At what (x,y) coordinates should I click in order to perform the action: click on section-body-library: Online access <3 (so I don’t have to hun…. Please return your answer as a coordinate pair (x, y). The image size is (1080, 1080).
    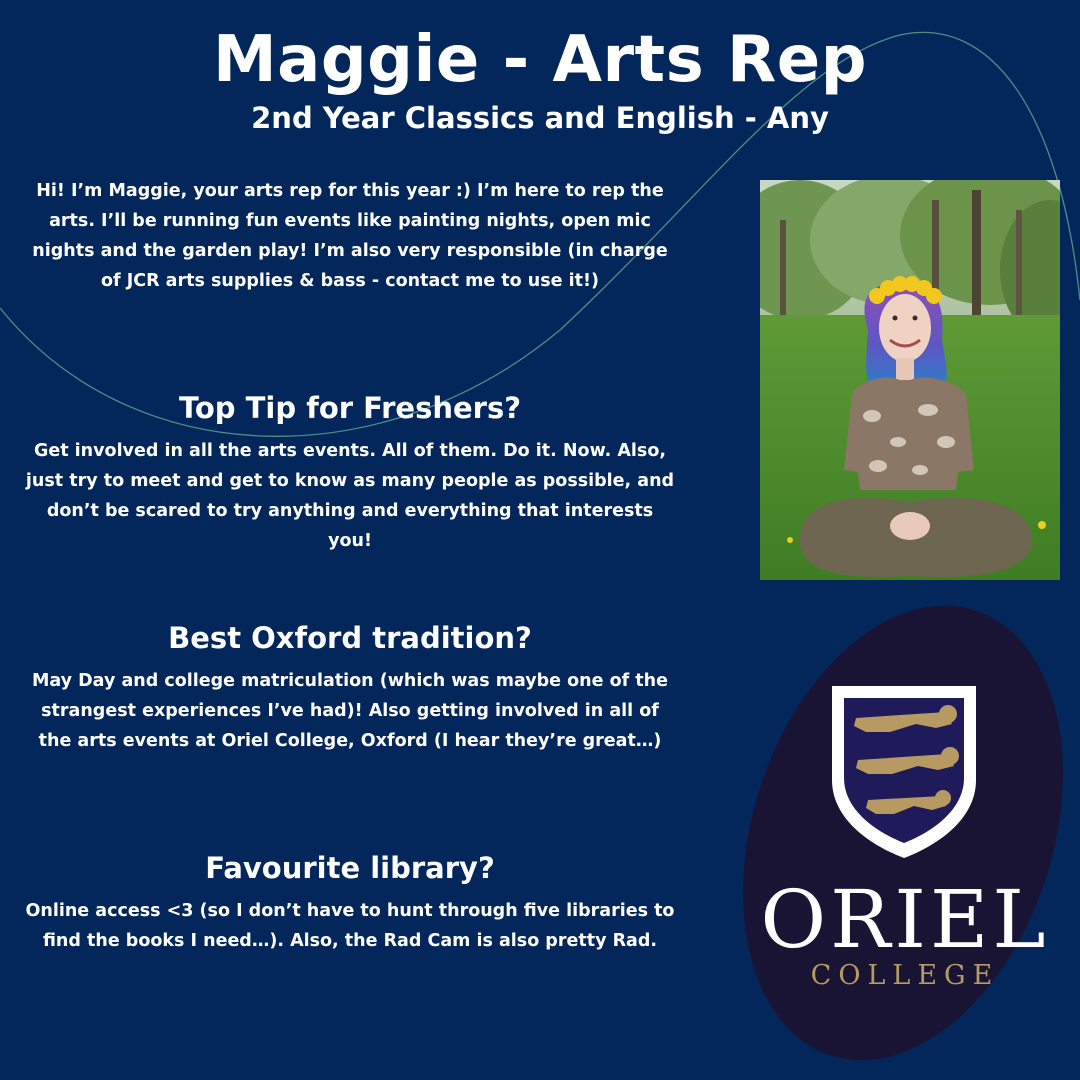
    Looking at the image, I should click on (350, 926).